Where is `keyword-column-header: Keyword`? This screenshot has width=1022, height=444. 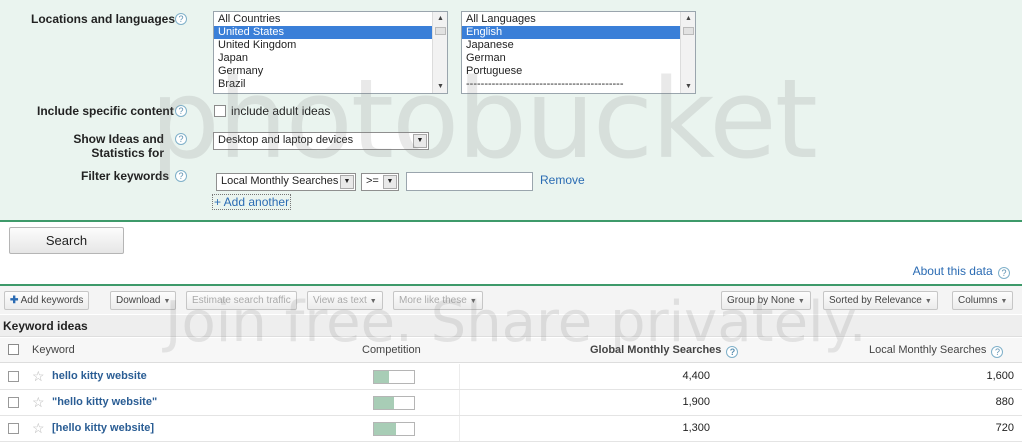 keyword-column-header: Keyword is located at coordinates (53, 350).